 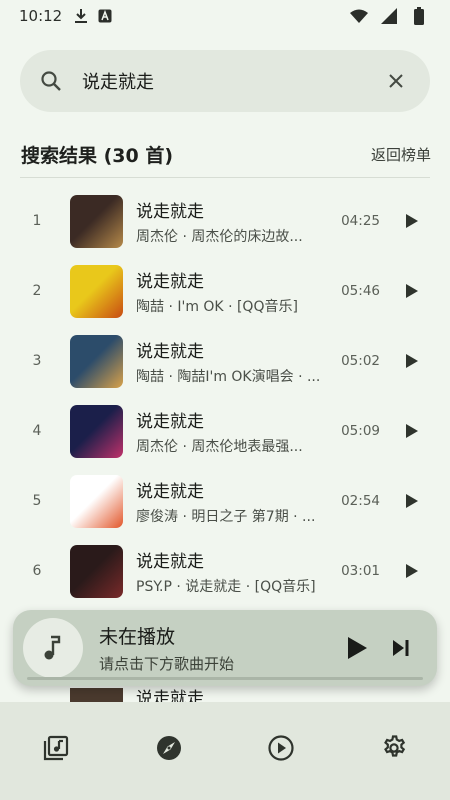 I want to click on play-circle-icon, so click(x=281, y=748).